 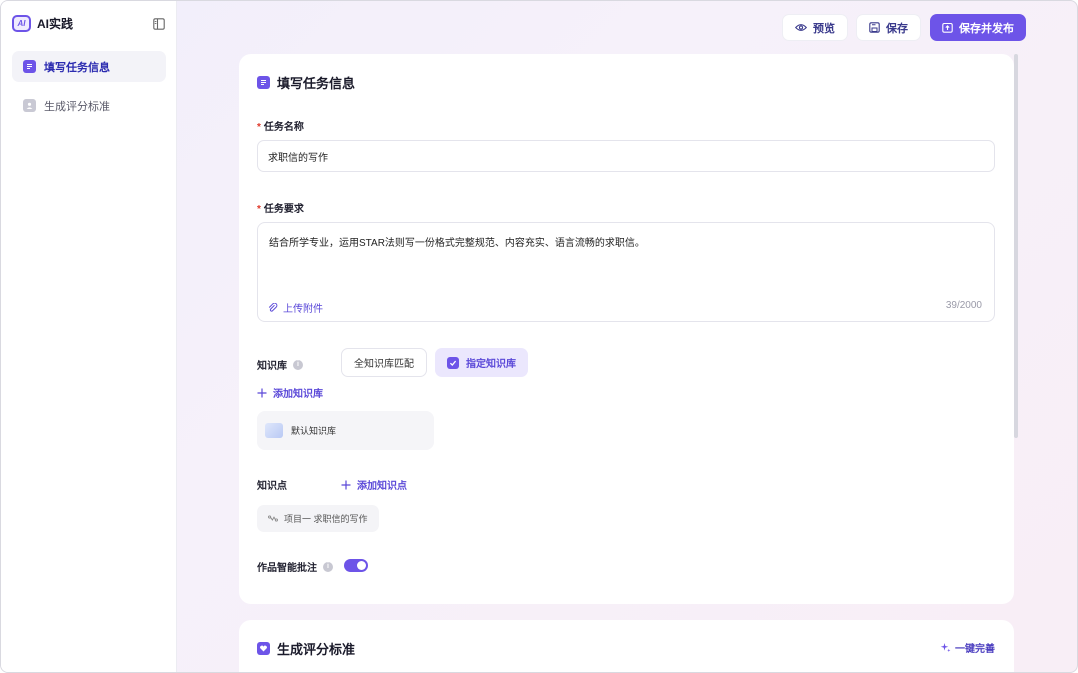 I want to click on smart-annotation-toggle, so click(x=356, y=565).